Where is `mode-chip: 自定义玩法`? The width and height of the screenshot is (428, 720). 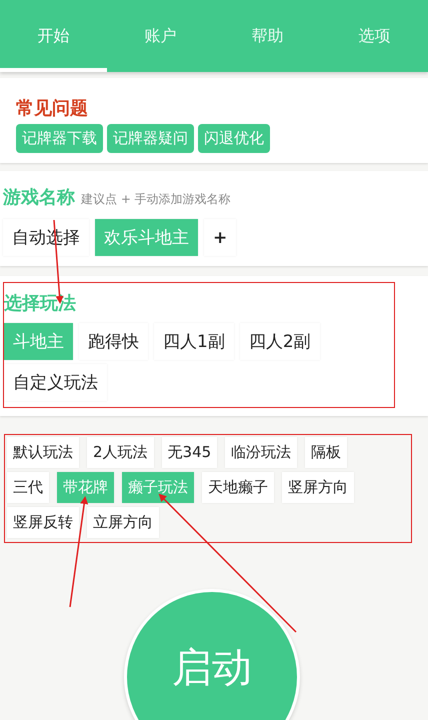
mode-chip: 自定义玩法 is located at coordinates (55, 382).